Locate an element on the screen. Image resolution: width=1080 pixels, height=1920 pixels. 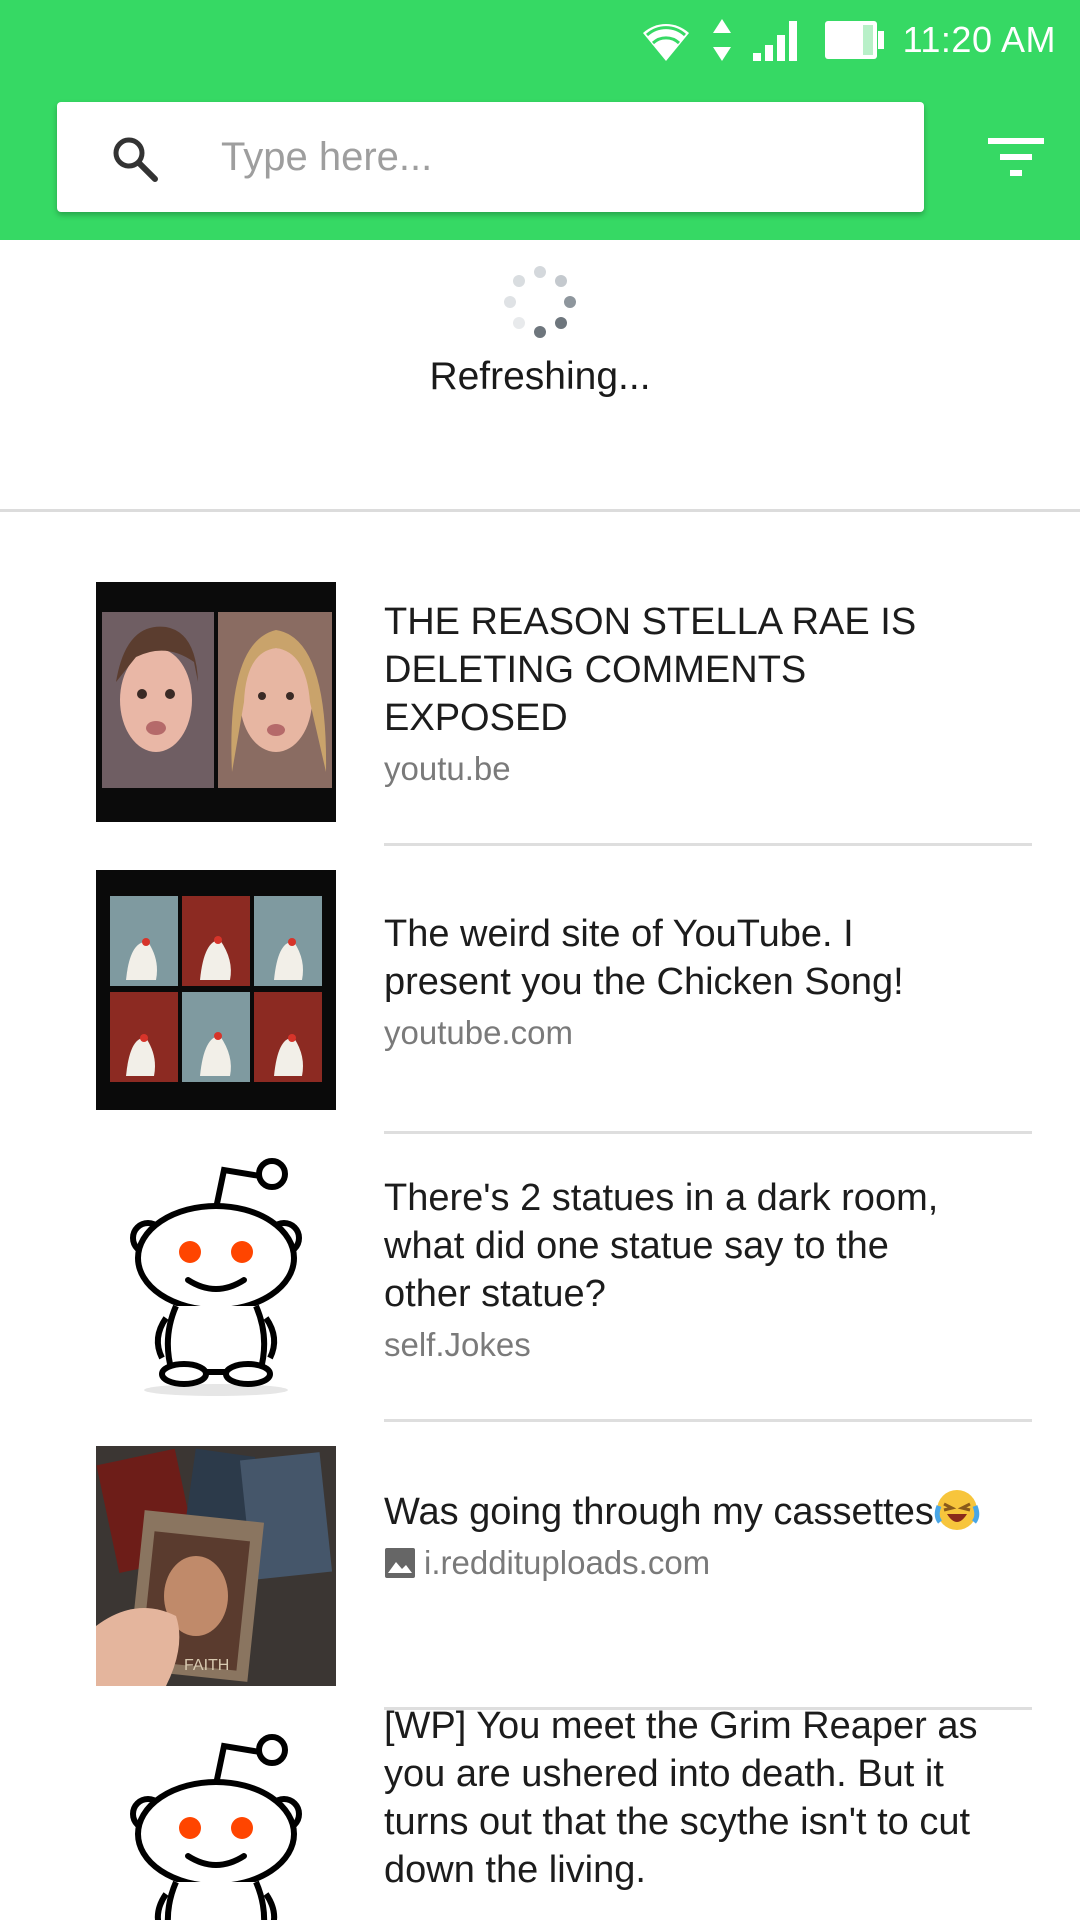
cassettes-photo: FAITH is located at coordinates (216, 1566).